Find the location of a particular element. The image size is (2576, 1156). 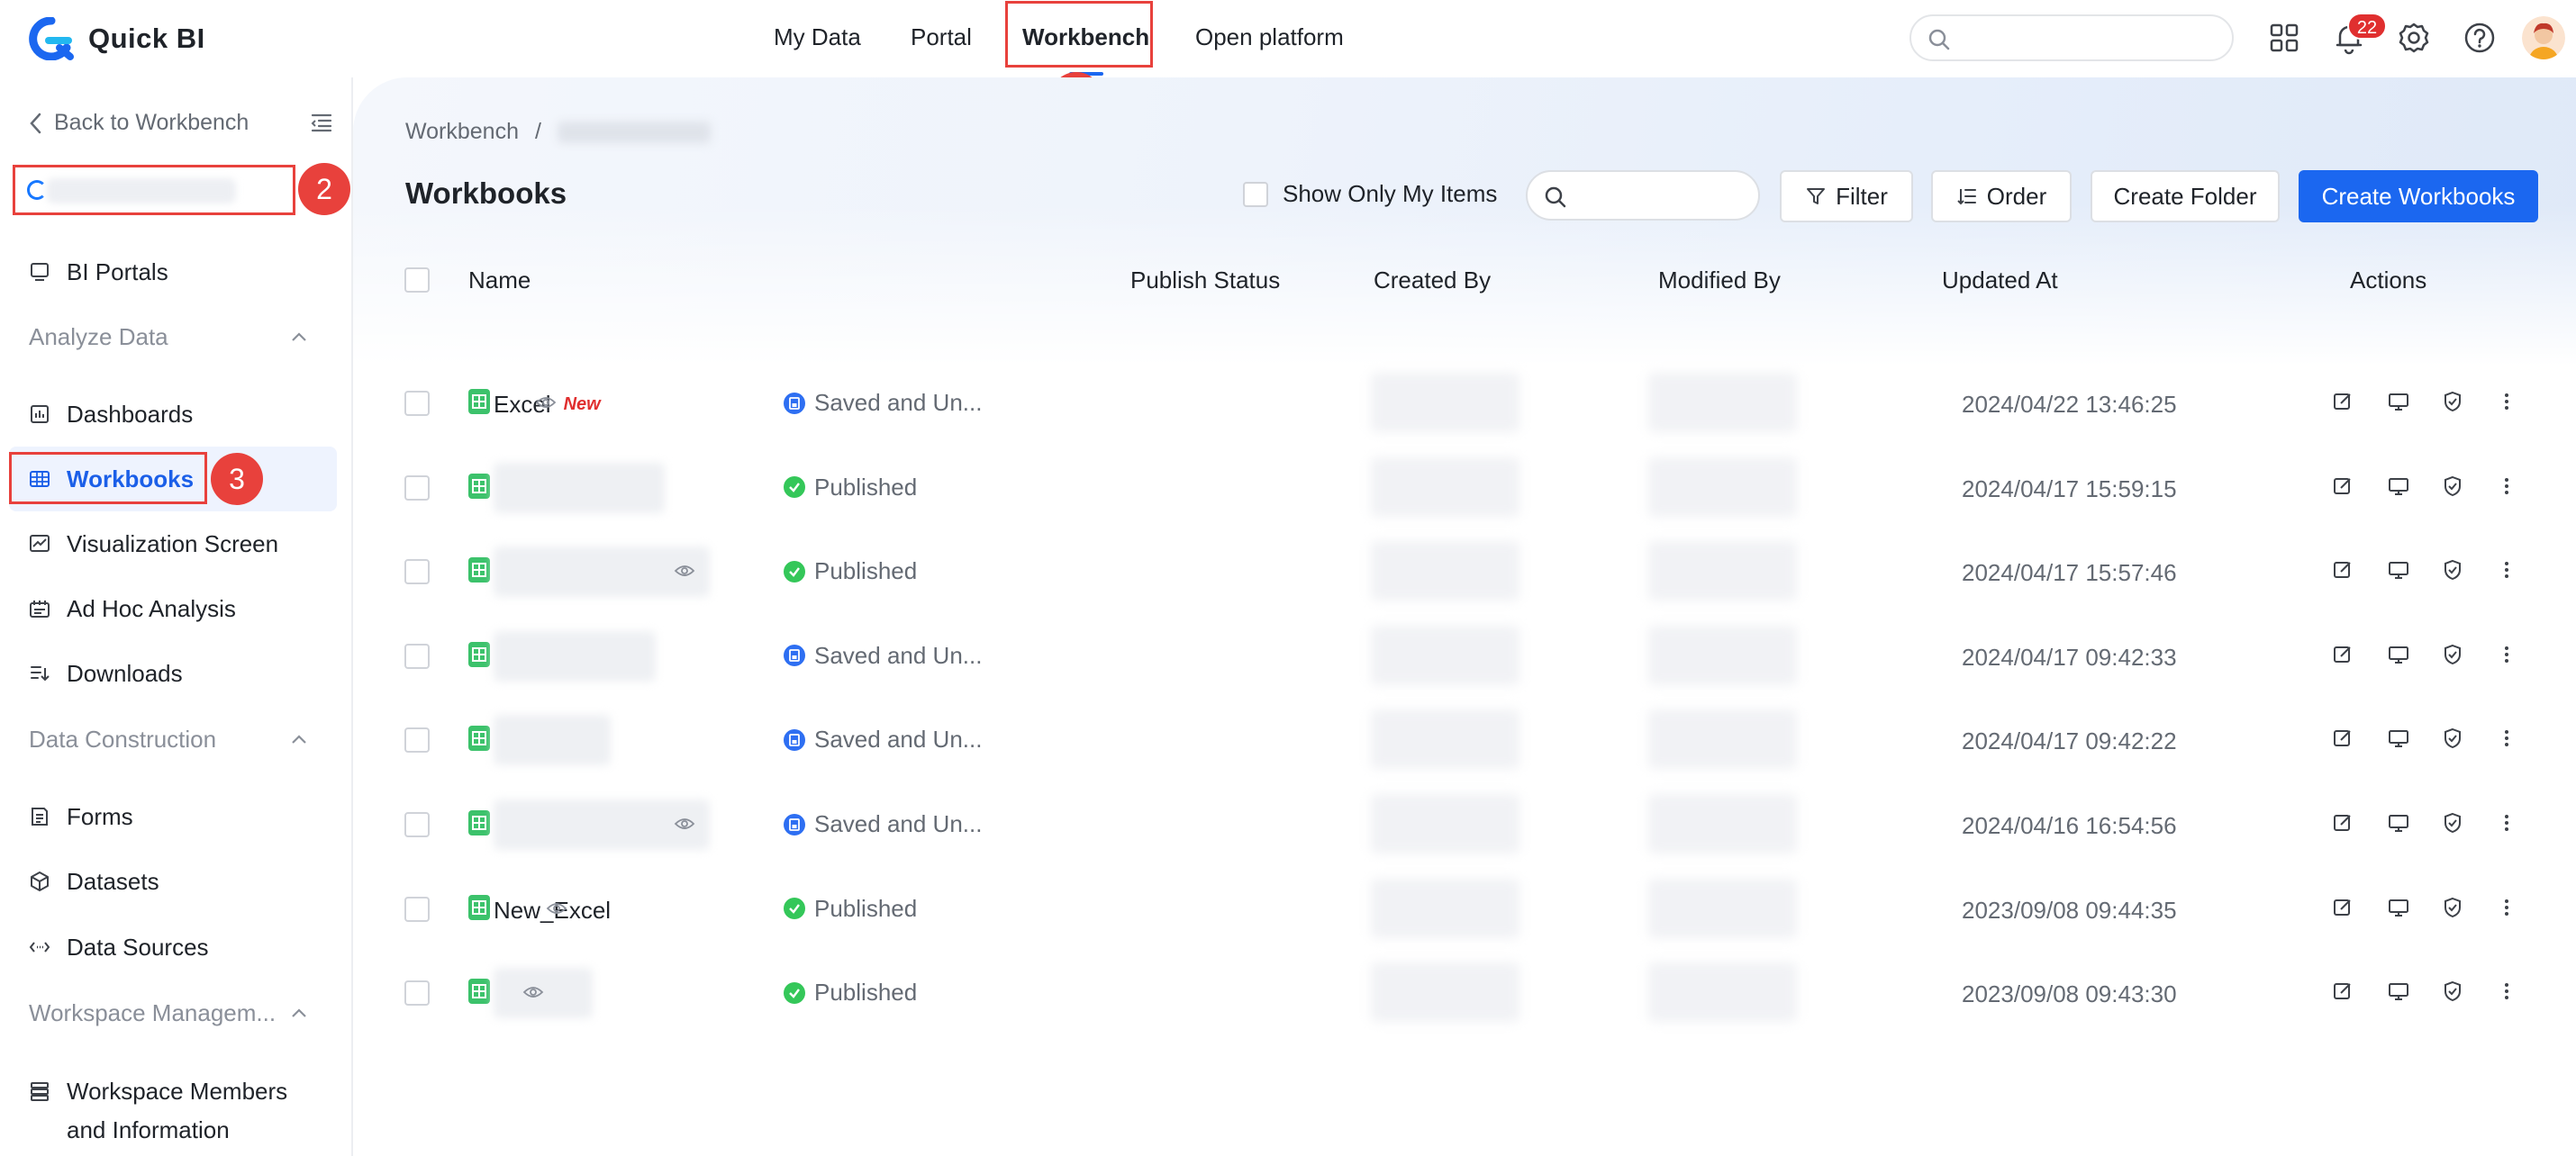

gear-icon is located at coordinates (2414, 38).